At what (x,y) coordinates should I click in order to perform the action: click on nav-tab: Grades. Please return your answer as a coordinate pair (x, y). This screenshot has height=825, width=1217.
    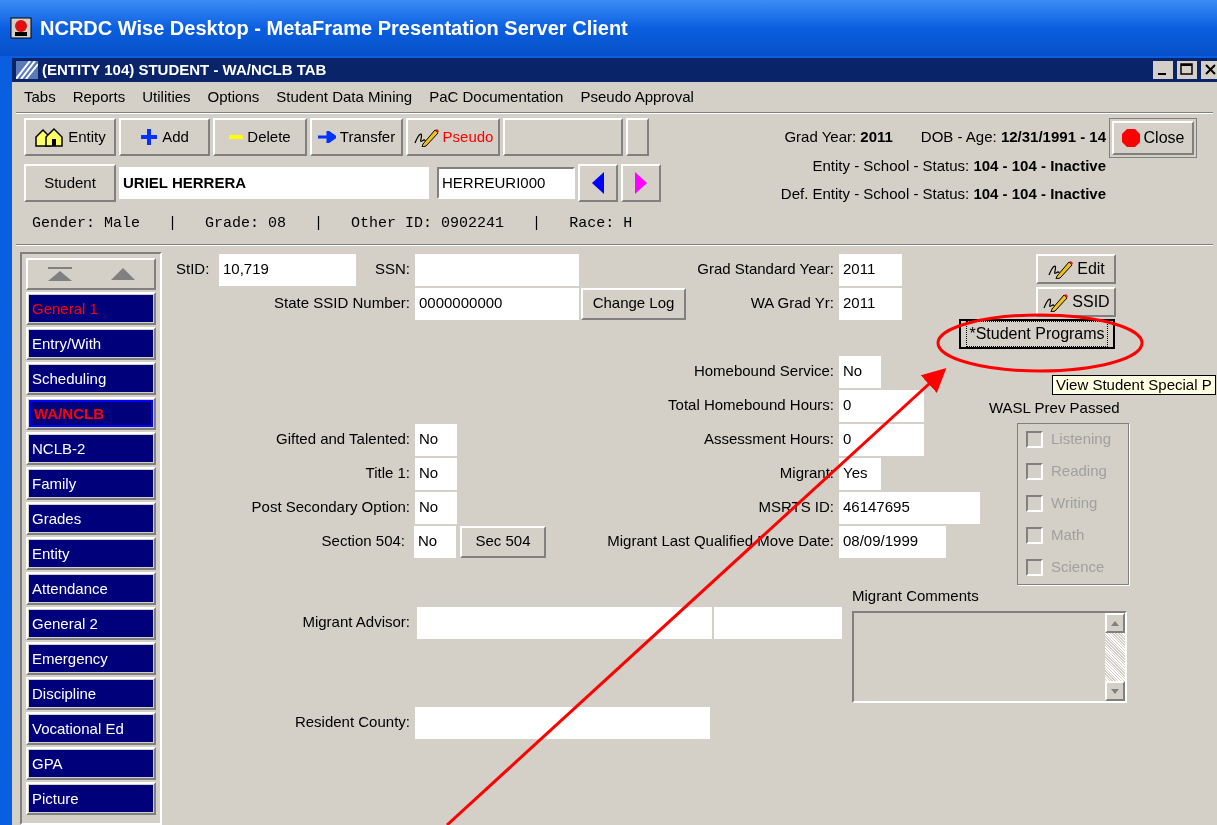
    Looking at the image, I should click on (91, 518).